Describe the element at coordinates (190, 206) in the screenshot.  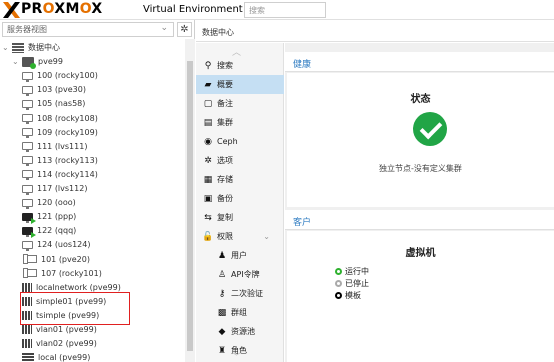
I see `scrollbar-thumb` at that location.